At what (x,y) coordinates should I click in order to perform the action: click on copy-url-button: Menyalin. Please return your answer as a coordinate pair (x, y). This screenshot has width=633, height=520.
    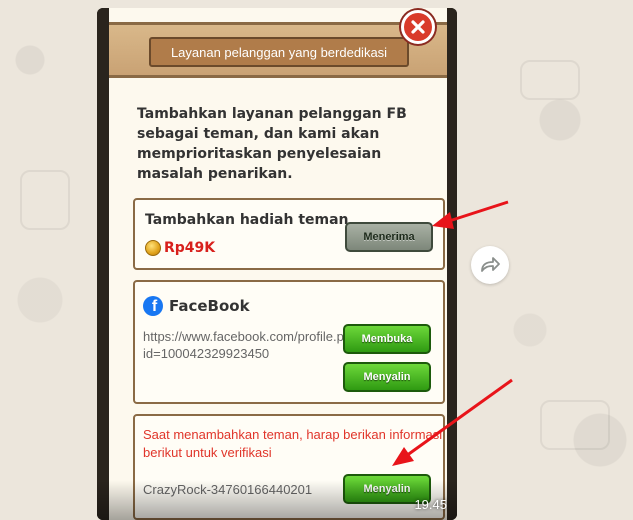
    Looking at the image, I should click on (387, 377).